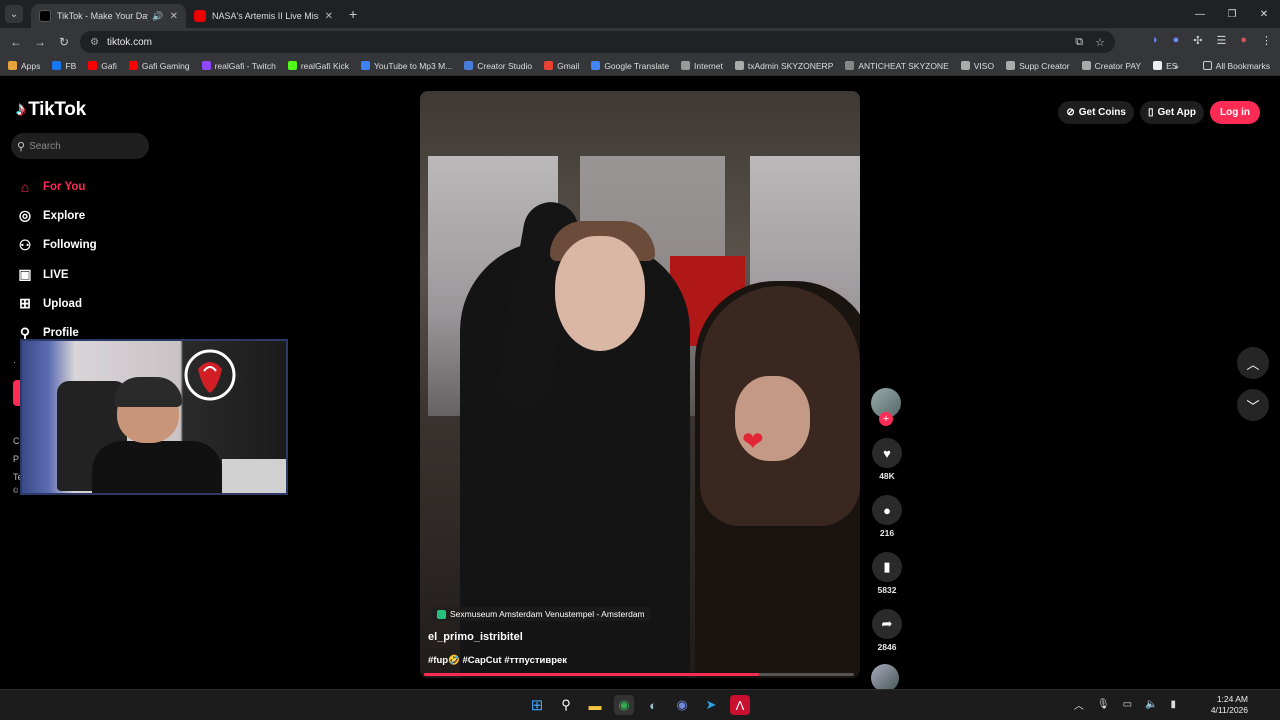 The image size is (1280, 720). What do you see at coordinates (1118, 65) in the screenshot?
I see `bookmark-label: Creator PAY` at bounding box center [1118, 65].